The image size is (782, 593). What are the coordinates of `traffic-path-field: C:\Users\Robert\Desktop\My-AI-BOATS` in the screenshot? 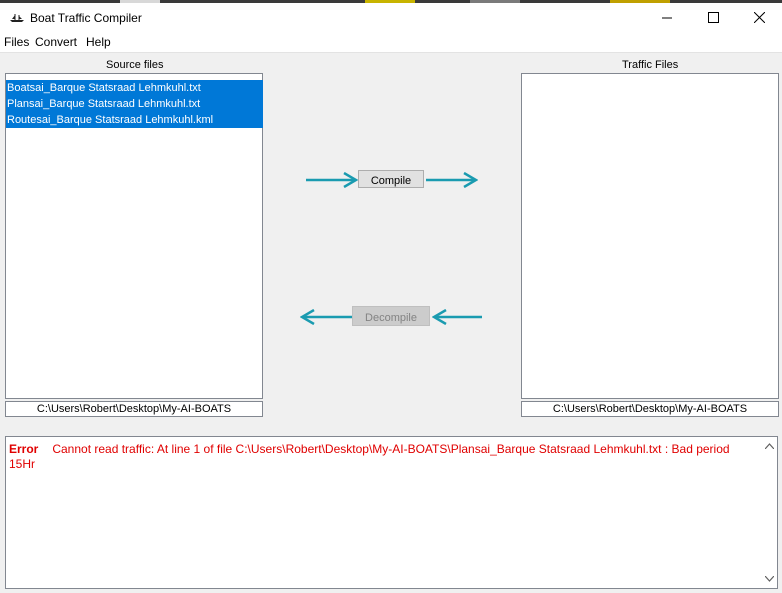 It's located at (650, 409).